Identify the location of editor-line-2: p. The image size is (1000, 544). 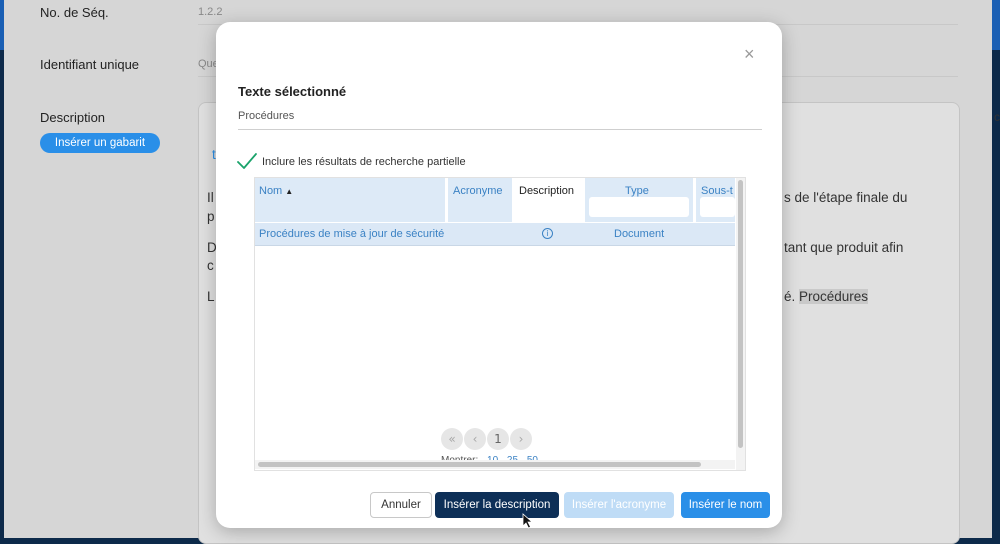
(211, 216).